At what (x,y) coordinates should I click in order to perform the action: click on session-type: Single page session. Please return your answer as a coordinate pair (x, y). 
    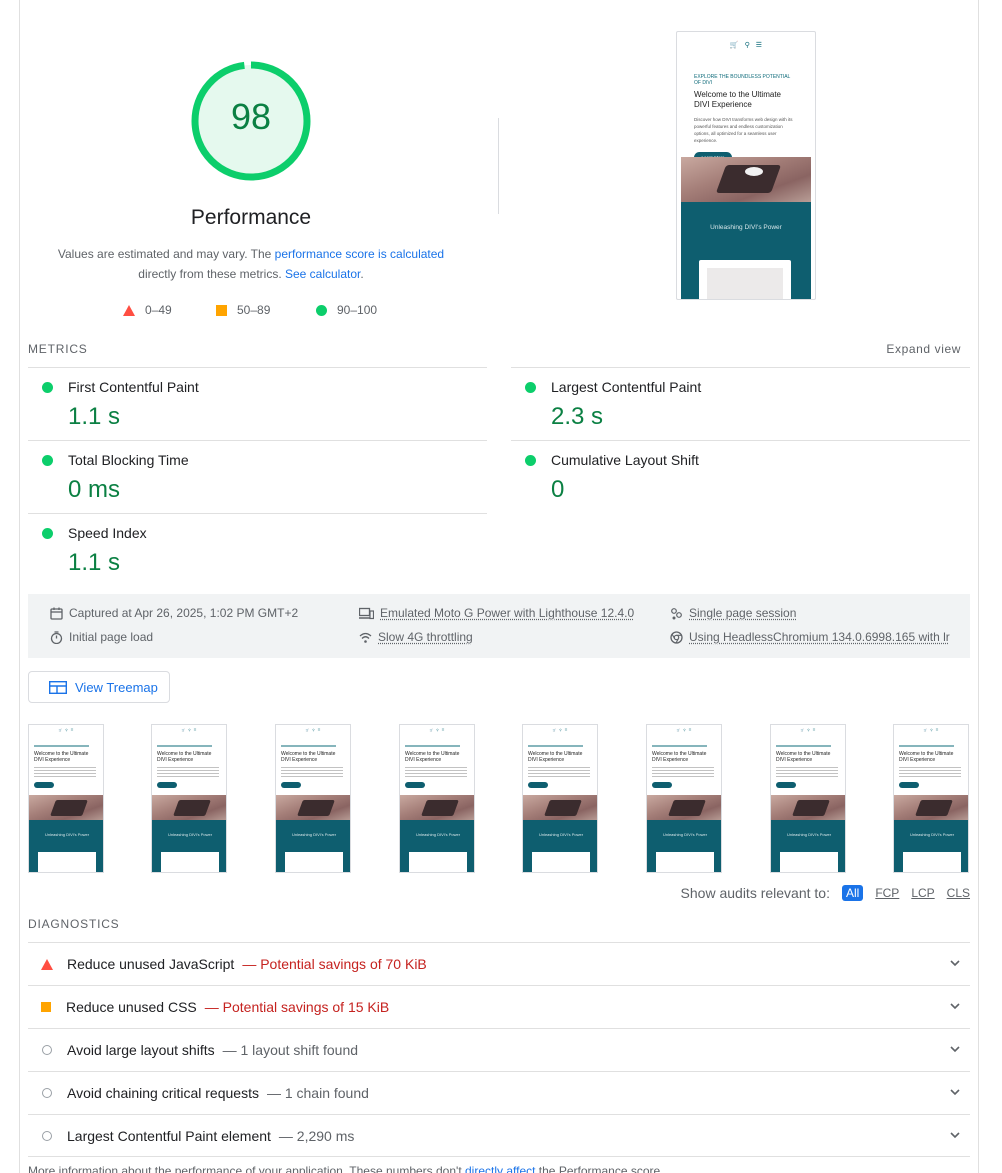
    Looking at the image, I should click on (733, 613).